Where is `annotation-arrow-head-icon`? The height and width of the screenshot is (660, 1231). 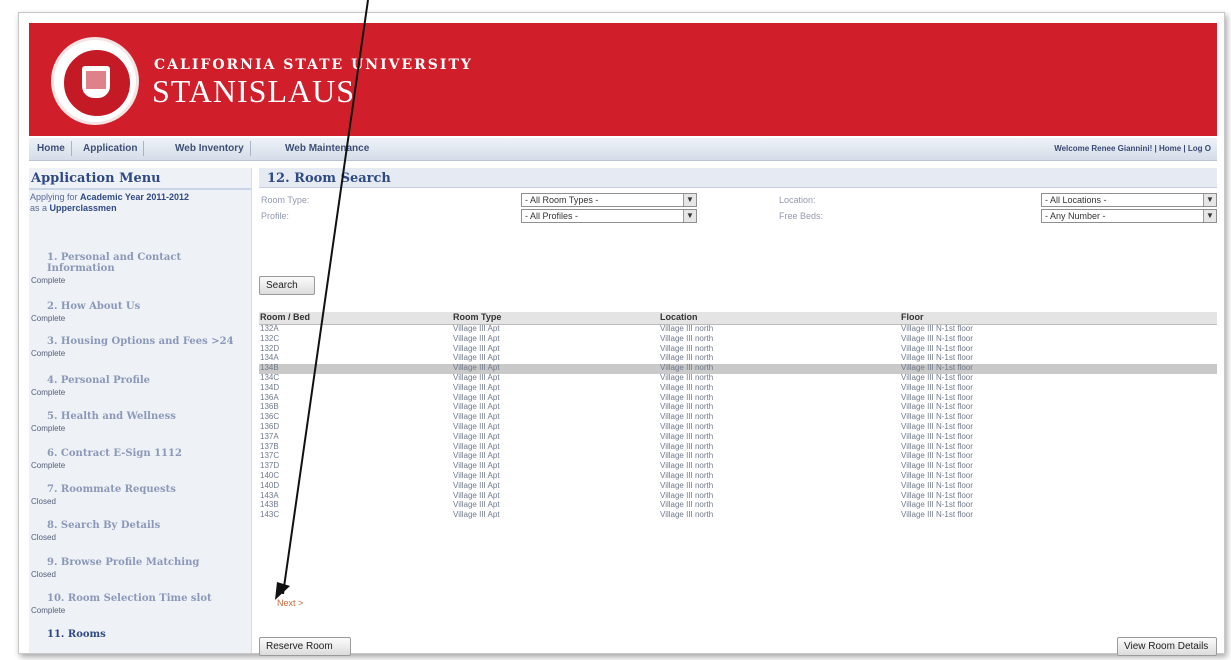 annotation-arrow-head-icon is located at coordinates (282, 591).